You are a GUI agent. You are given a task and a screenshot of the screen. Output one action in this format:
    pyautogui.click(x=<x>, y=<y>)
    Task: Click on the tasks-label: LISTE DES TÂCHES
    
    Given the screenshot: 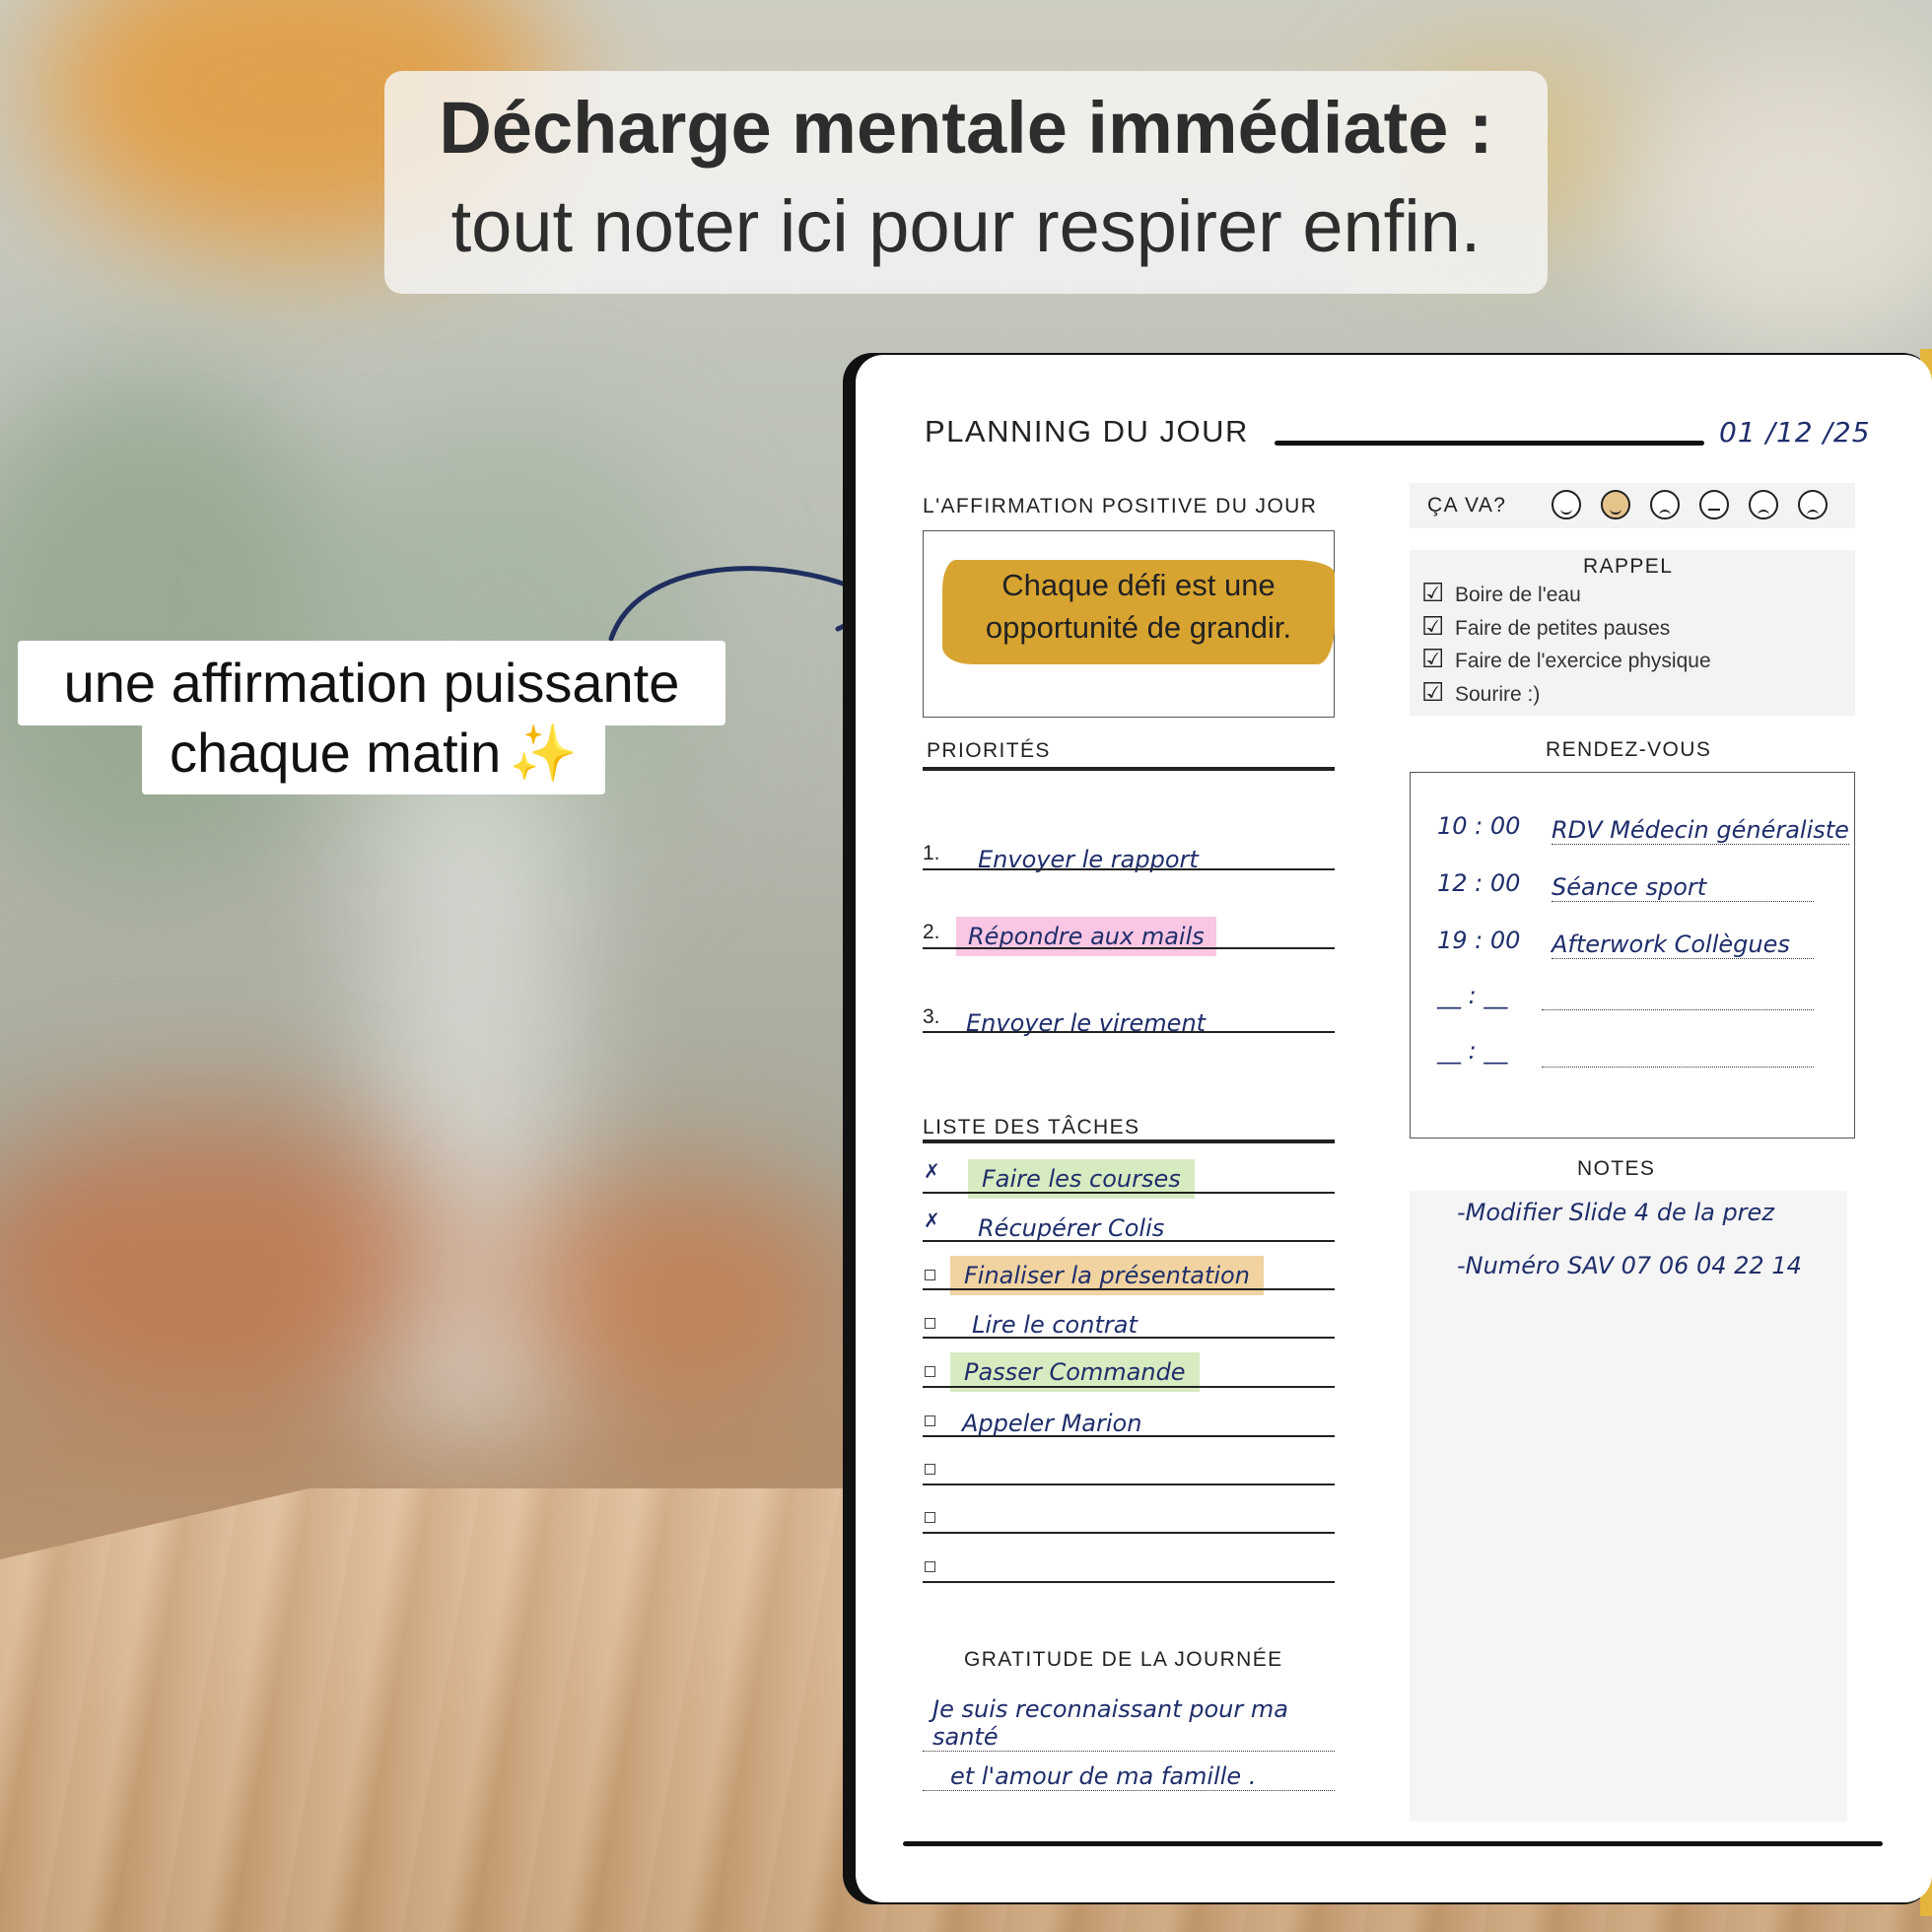 What is the action you would take?
    pyautogui.click(x=1032, y=1127)
    